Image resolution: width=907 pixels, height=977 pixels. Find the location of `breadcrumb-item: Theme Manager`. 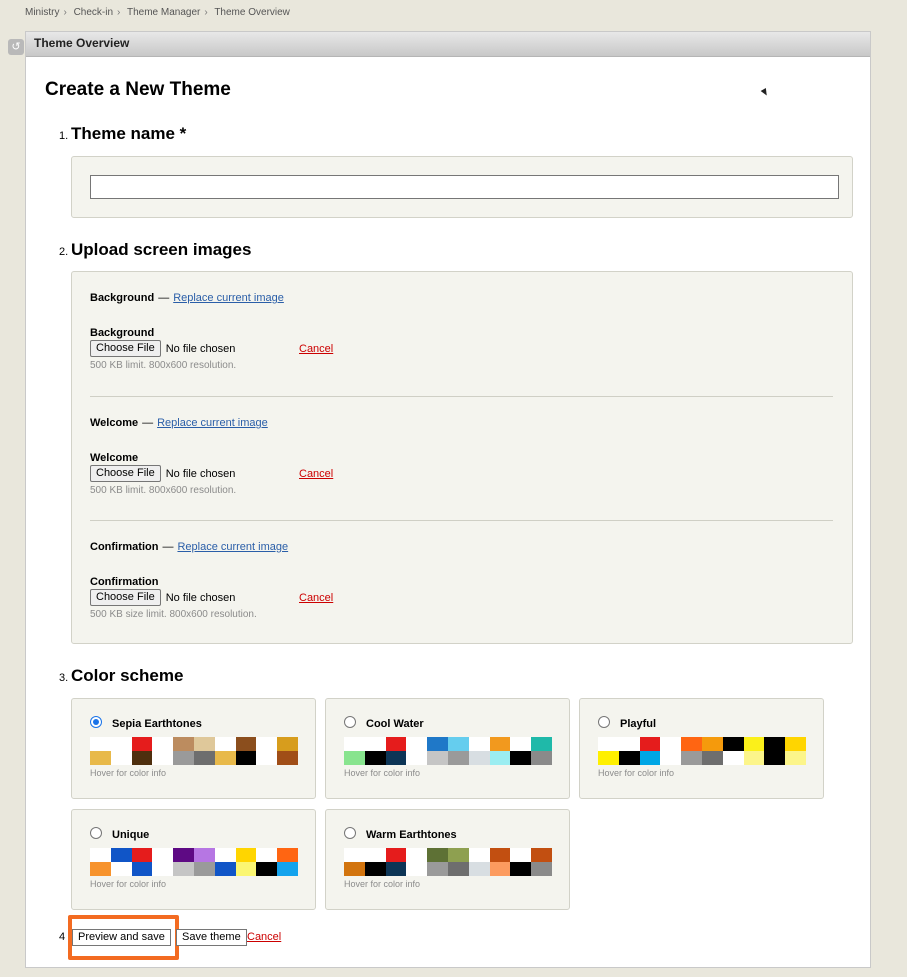

breadcrumb-item: Theme Manager is located at coordinates (163, 12).